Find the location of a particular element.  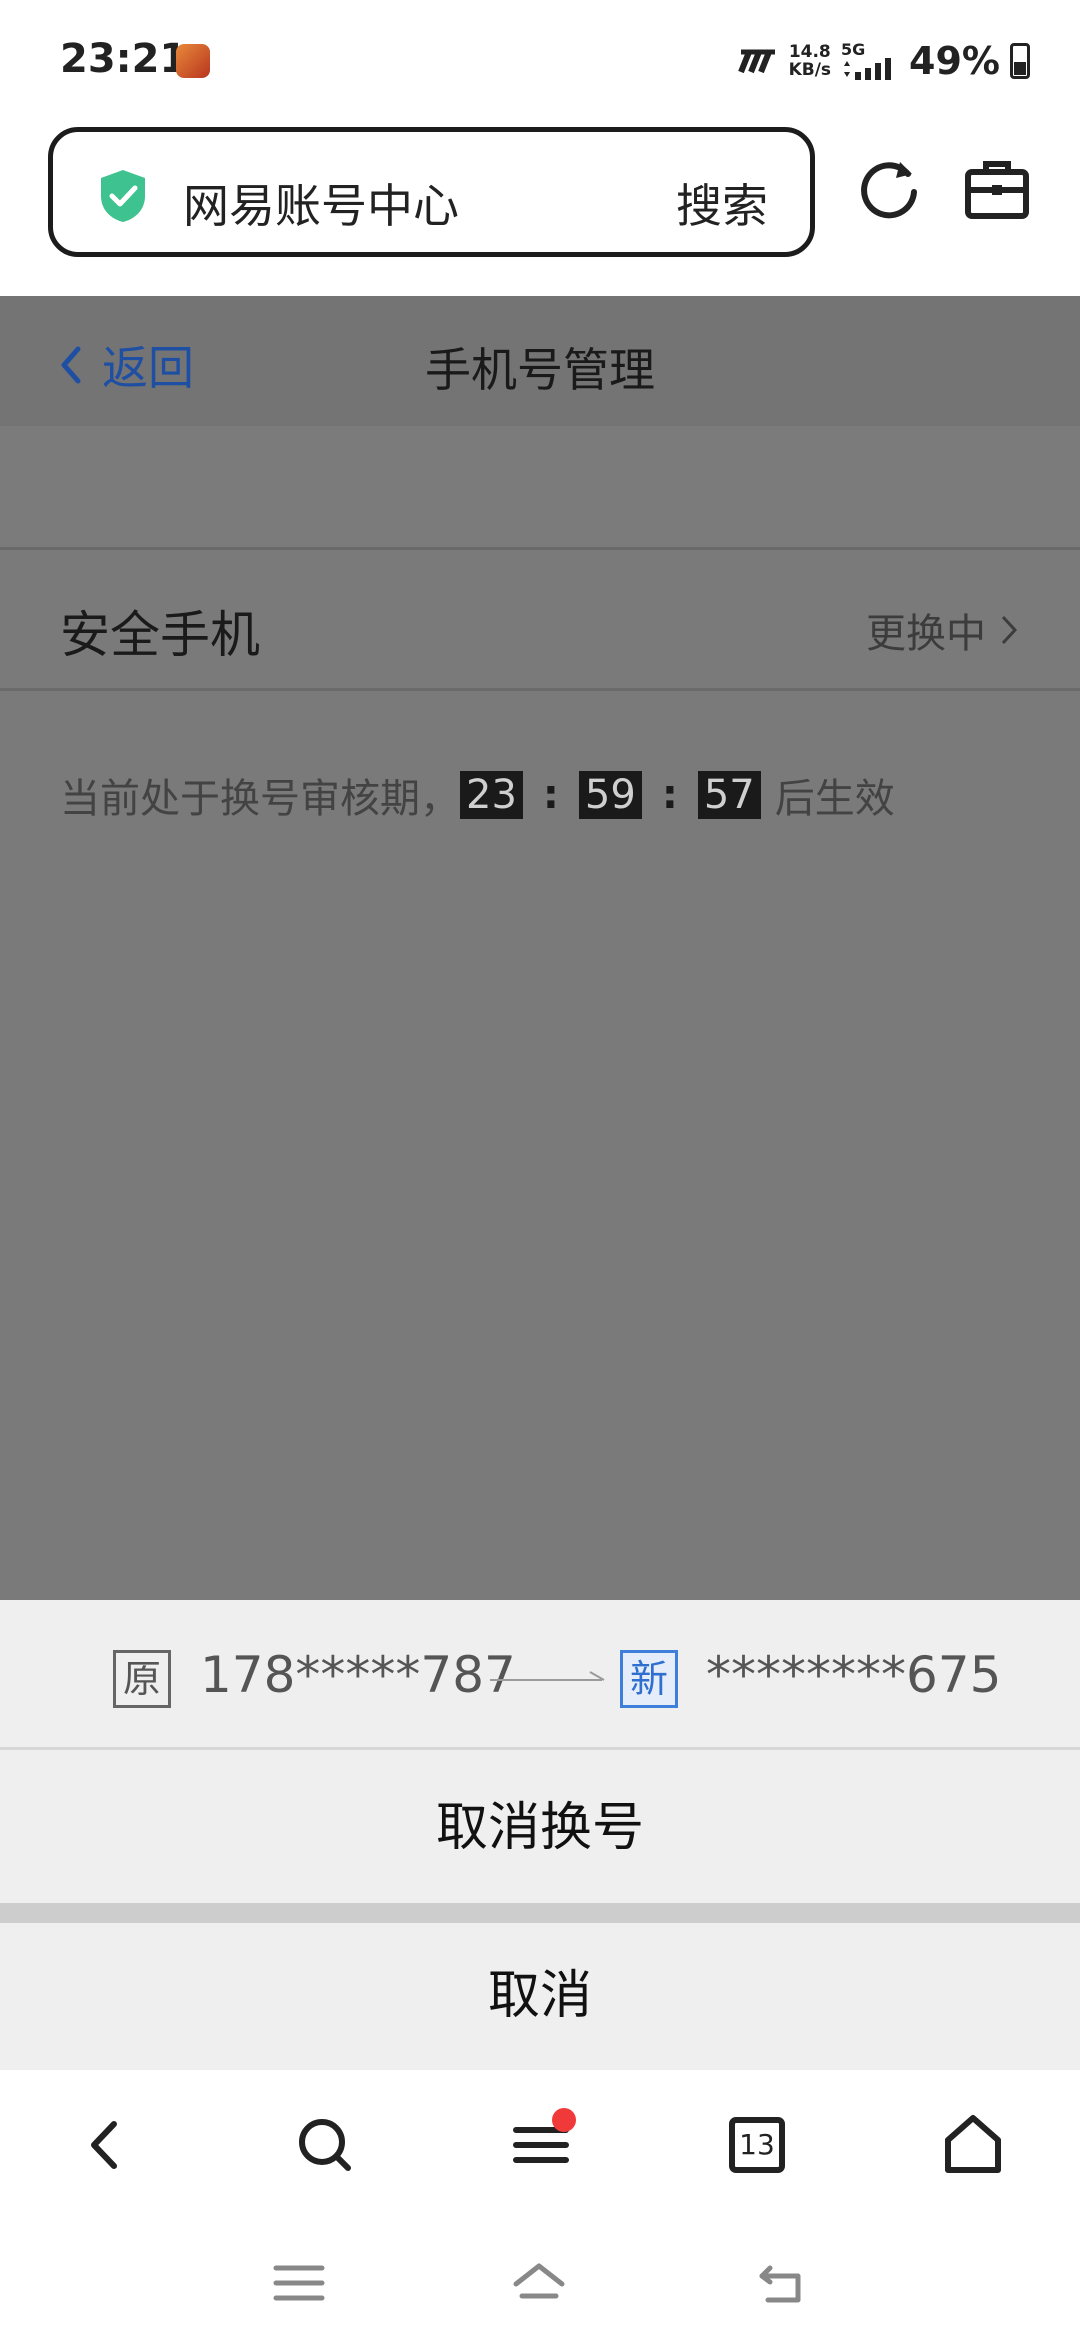

search-icon is located at coordinates (325, 2145).